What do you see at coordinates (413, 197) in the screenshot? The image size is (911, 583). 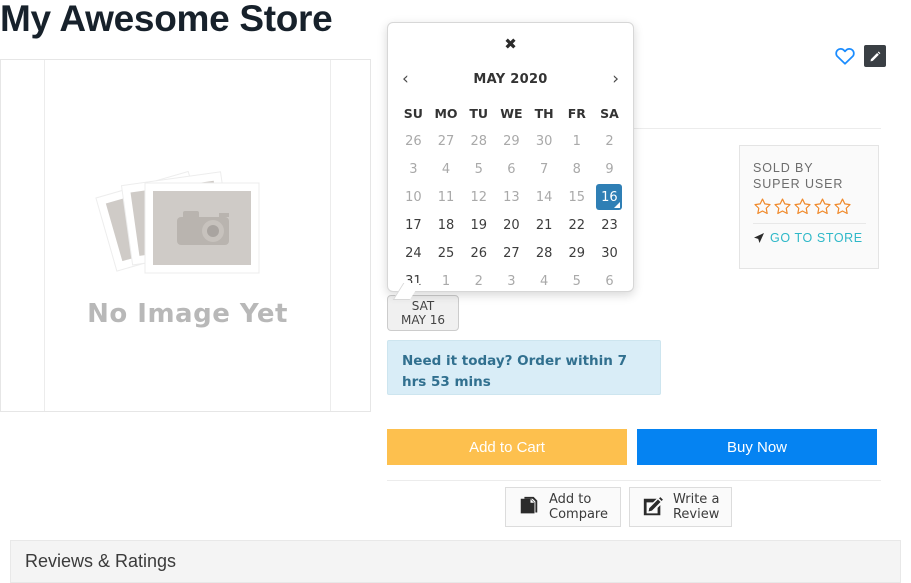 I see `calendar-day: 10` at bounding box center [413, 197].